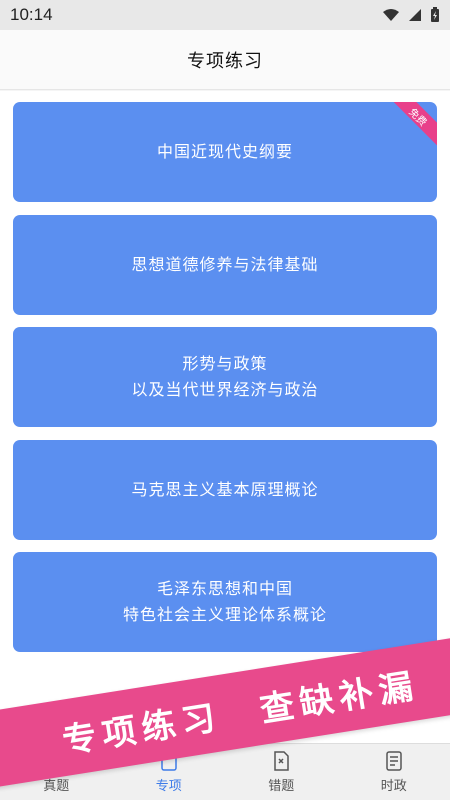 Image resolution: width=450 pixels, height=800 pixels. I want to click on promo-text-right: 查缺补漏, so click(339, 698).